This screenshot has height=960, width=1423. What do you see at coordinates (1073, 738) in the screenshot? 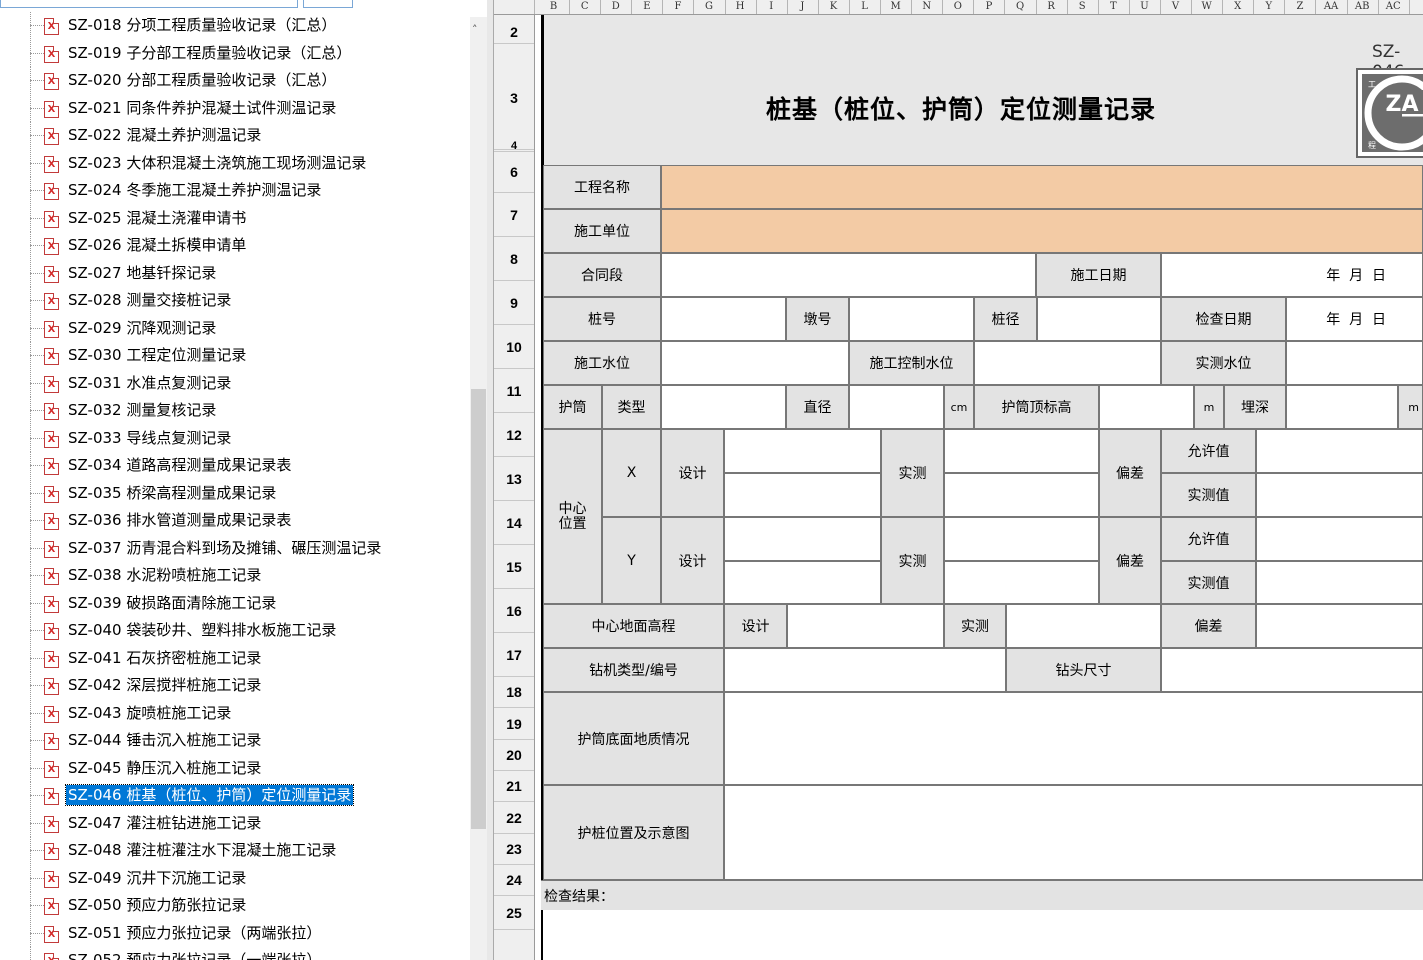
I see `casing-geology-field` at bounding box center [1073, 738].